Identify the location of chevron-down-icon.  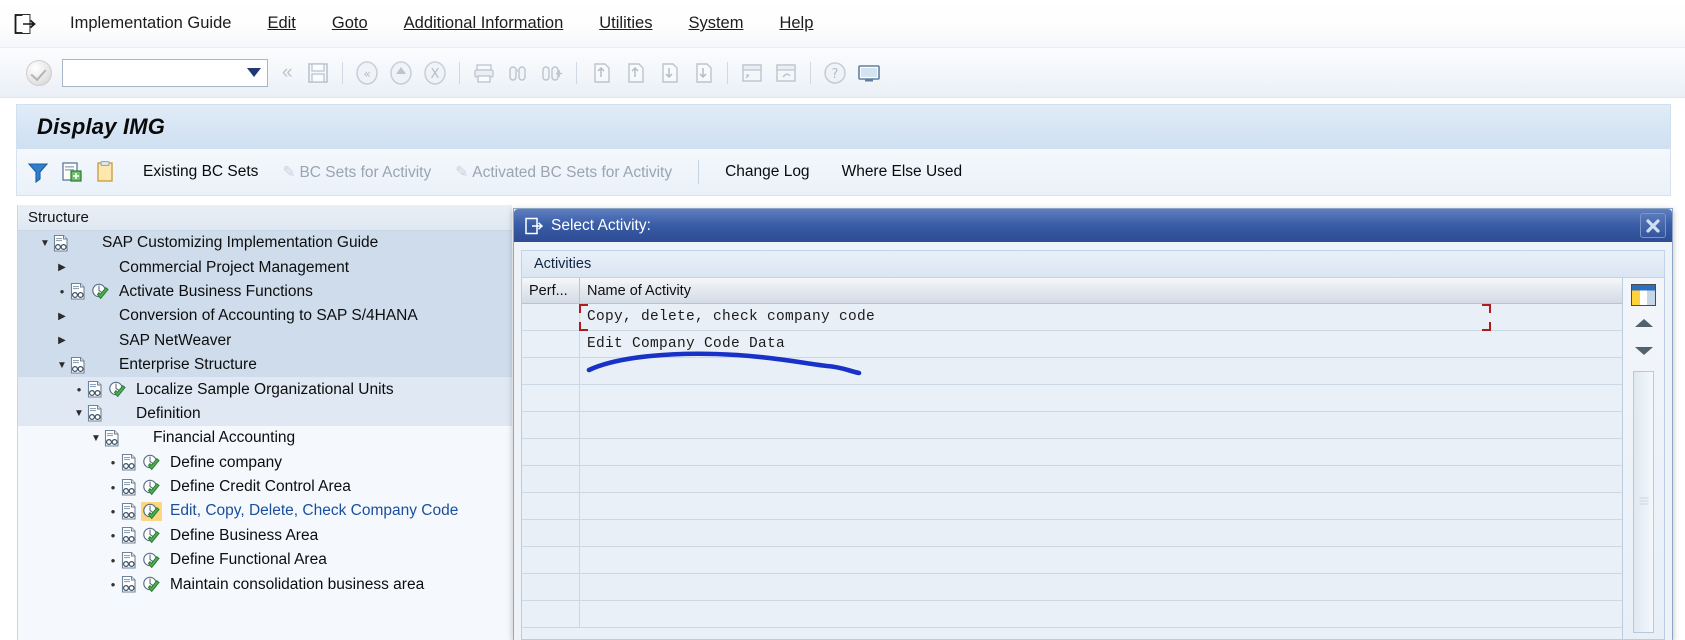
(254, 72).